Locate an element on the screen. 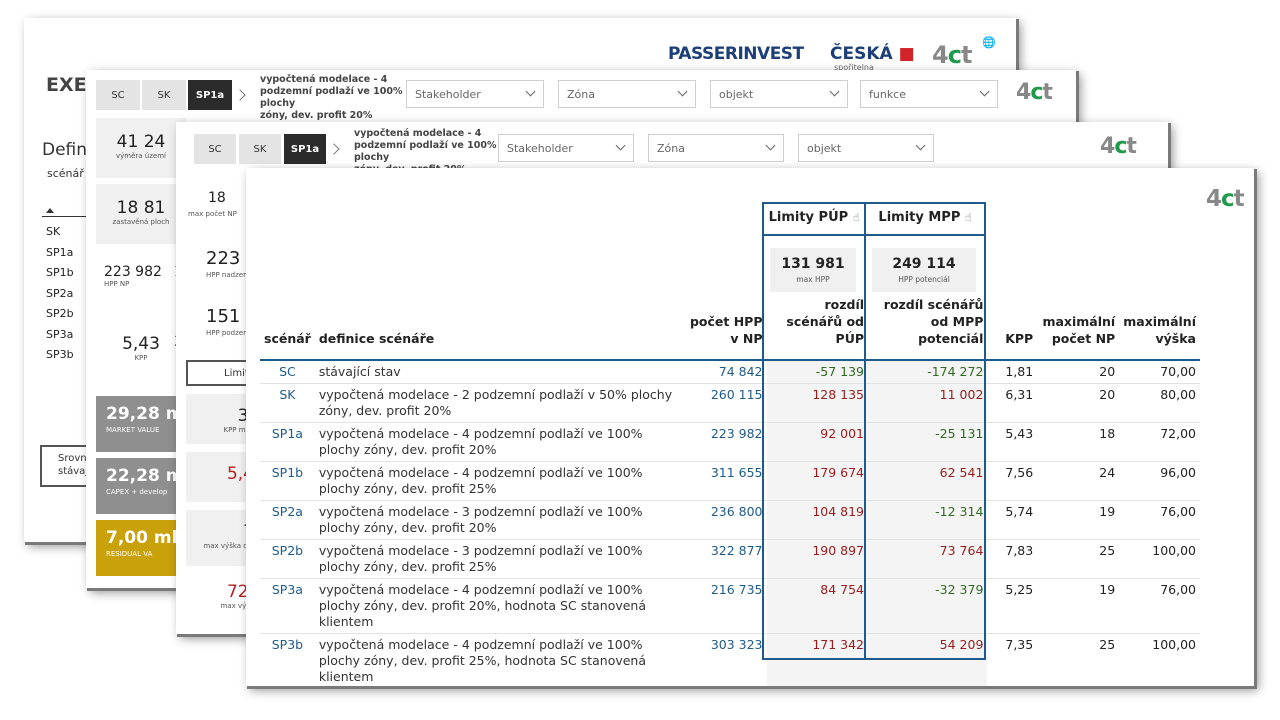 This screenshot has height=720, width=1280. ceska-logo-text: ČESKÁ is located at coordinates (861, 54).